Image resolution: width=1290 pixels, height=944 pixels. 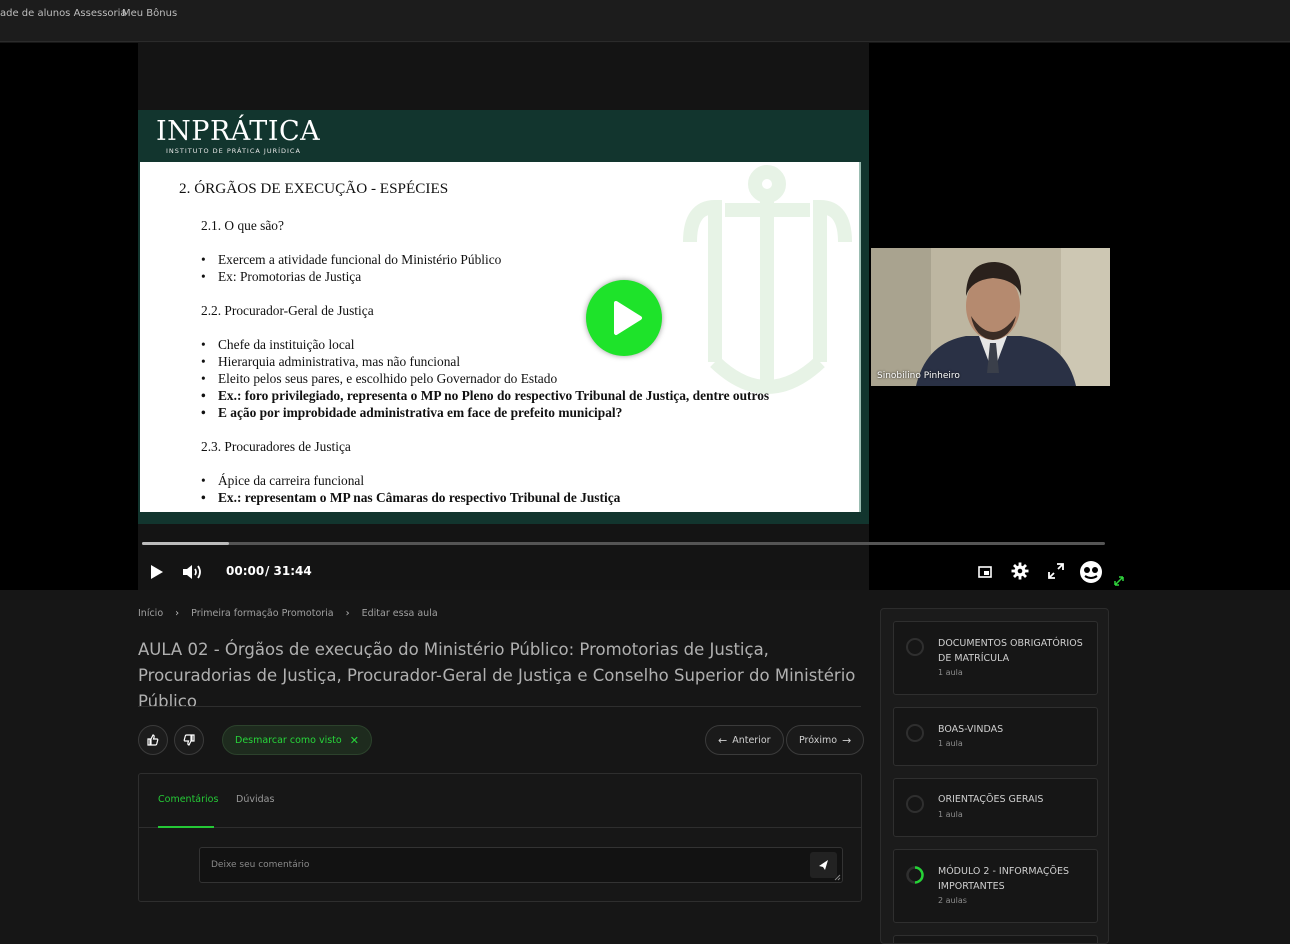 What do you see at coordinates (238, 131) in the screenshot?
I see `slide-brand-logo: INPRÁTICA` at bounding box center [238, 131].